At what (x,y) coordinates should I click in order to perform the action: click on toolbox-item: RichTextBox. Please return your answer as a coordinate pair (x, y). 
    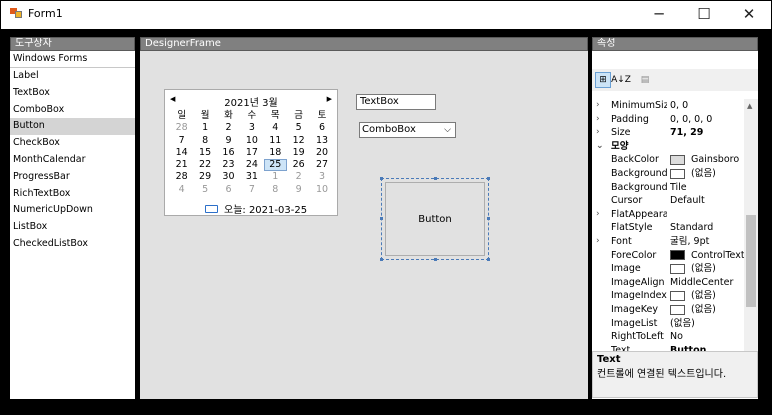
    Looking at the image, I should click on (72, 194).